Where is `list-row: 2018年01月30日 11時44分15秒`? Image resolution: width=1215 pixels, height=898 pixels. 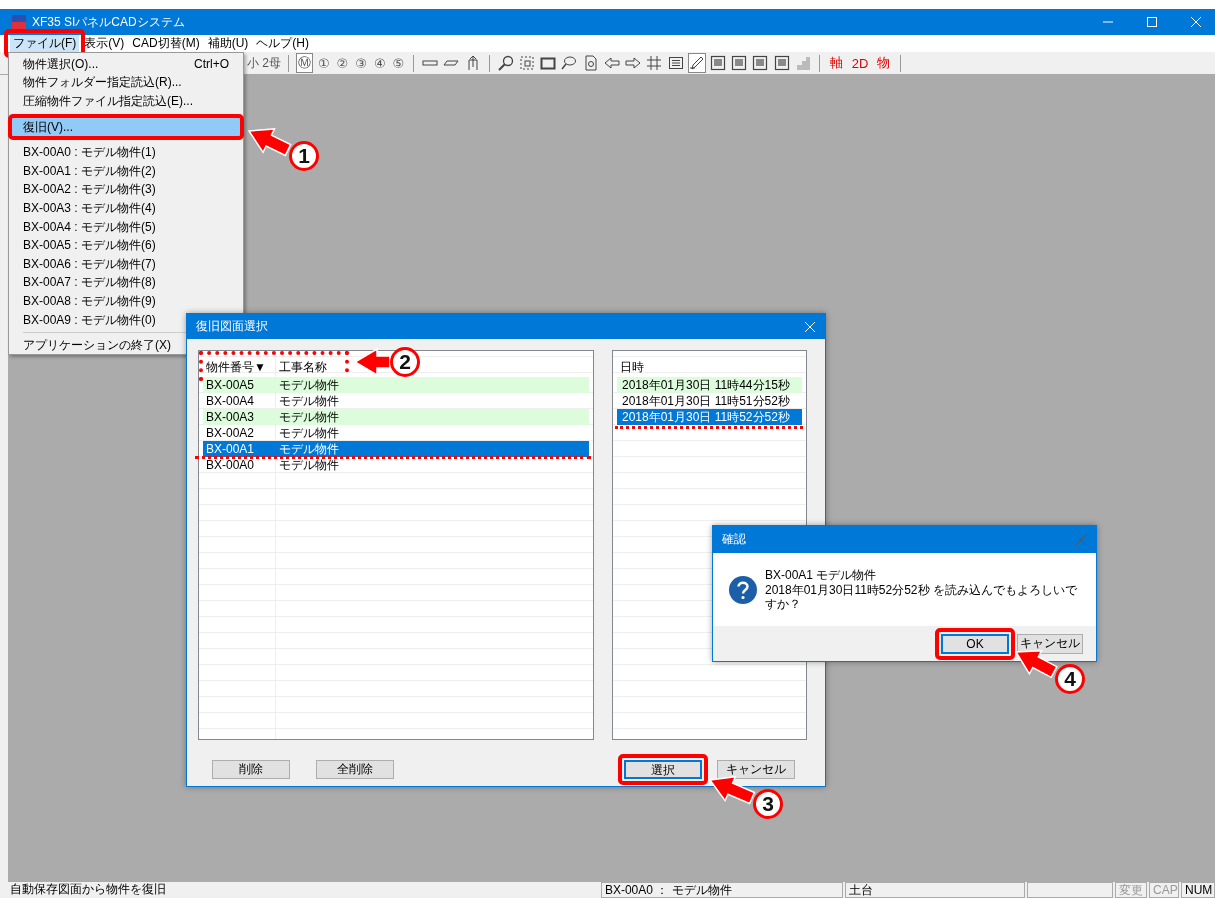
list-row: 2018年01月30日 11時44分15秒 is located at coordinates (709, 385).